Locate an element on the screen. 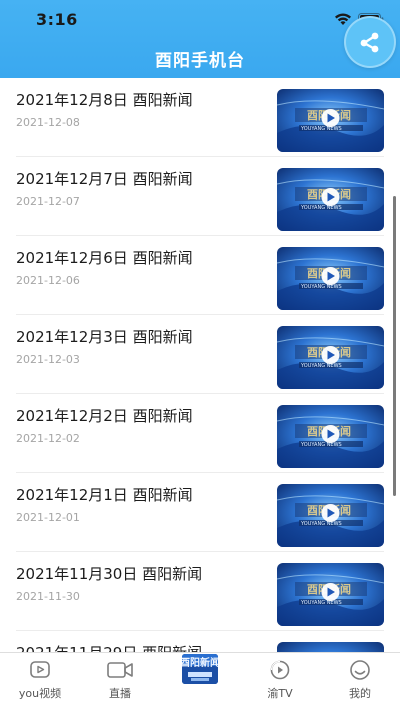 Image resolution: width=400 pixels, height=710 pixels. news-date: 2021-12-03 is located at coordinates (48, 359).